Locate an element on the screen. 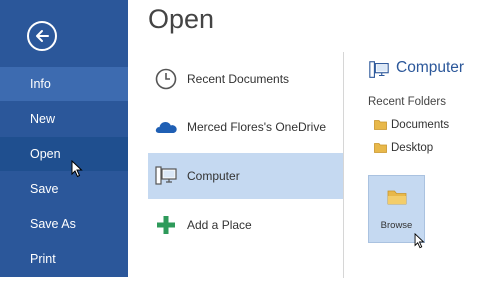 This screenshot has width=477, height=281. onedrive-cloud-icon is located at coordinates (166, 127).